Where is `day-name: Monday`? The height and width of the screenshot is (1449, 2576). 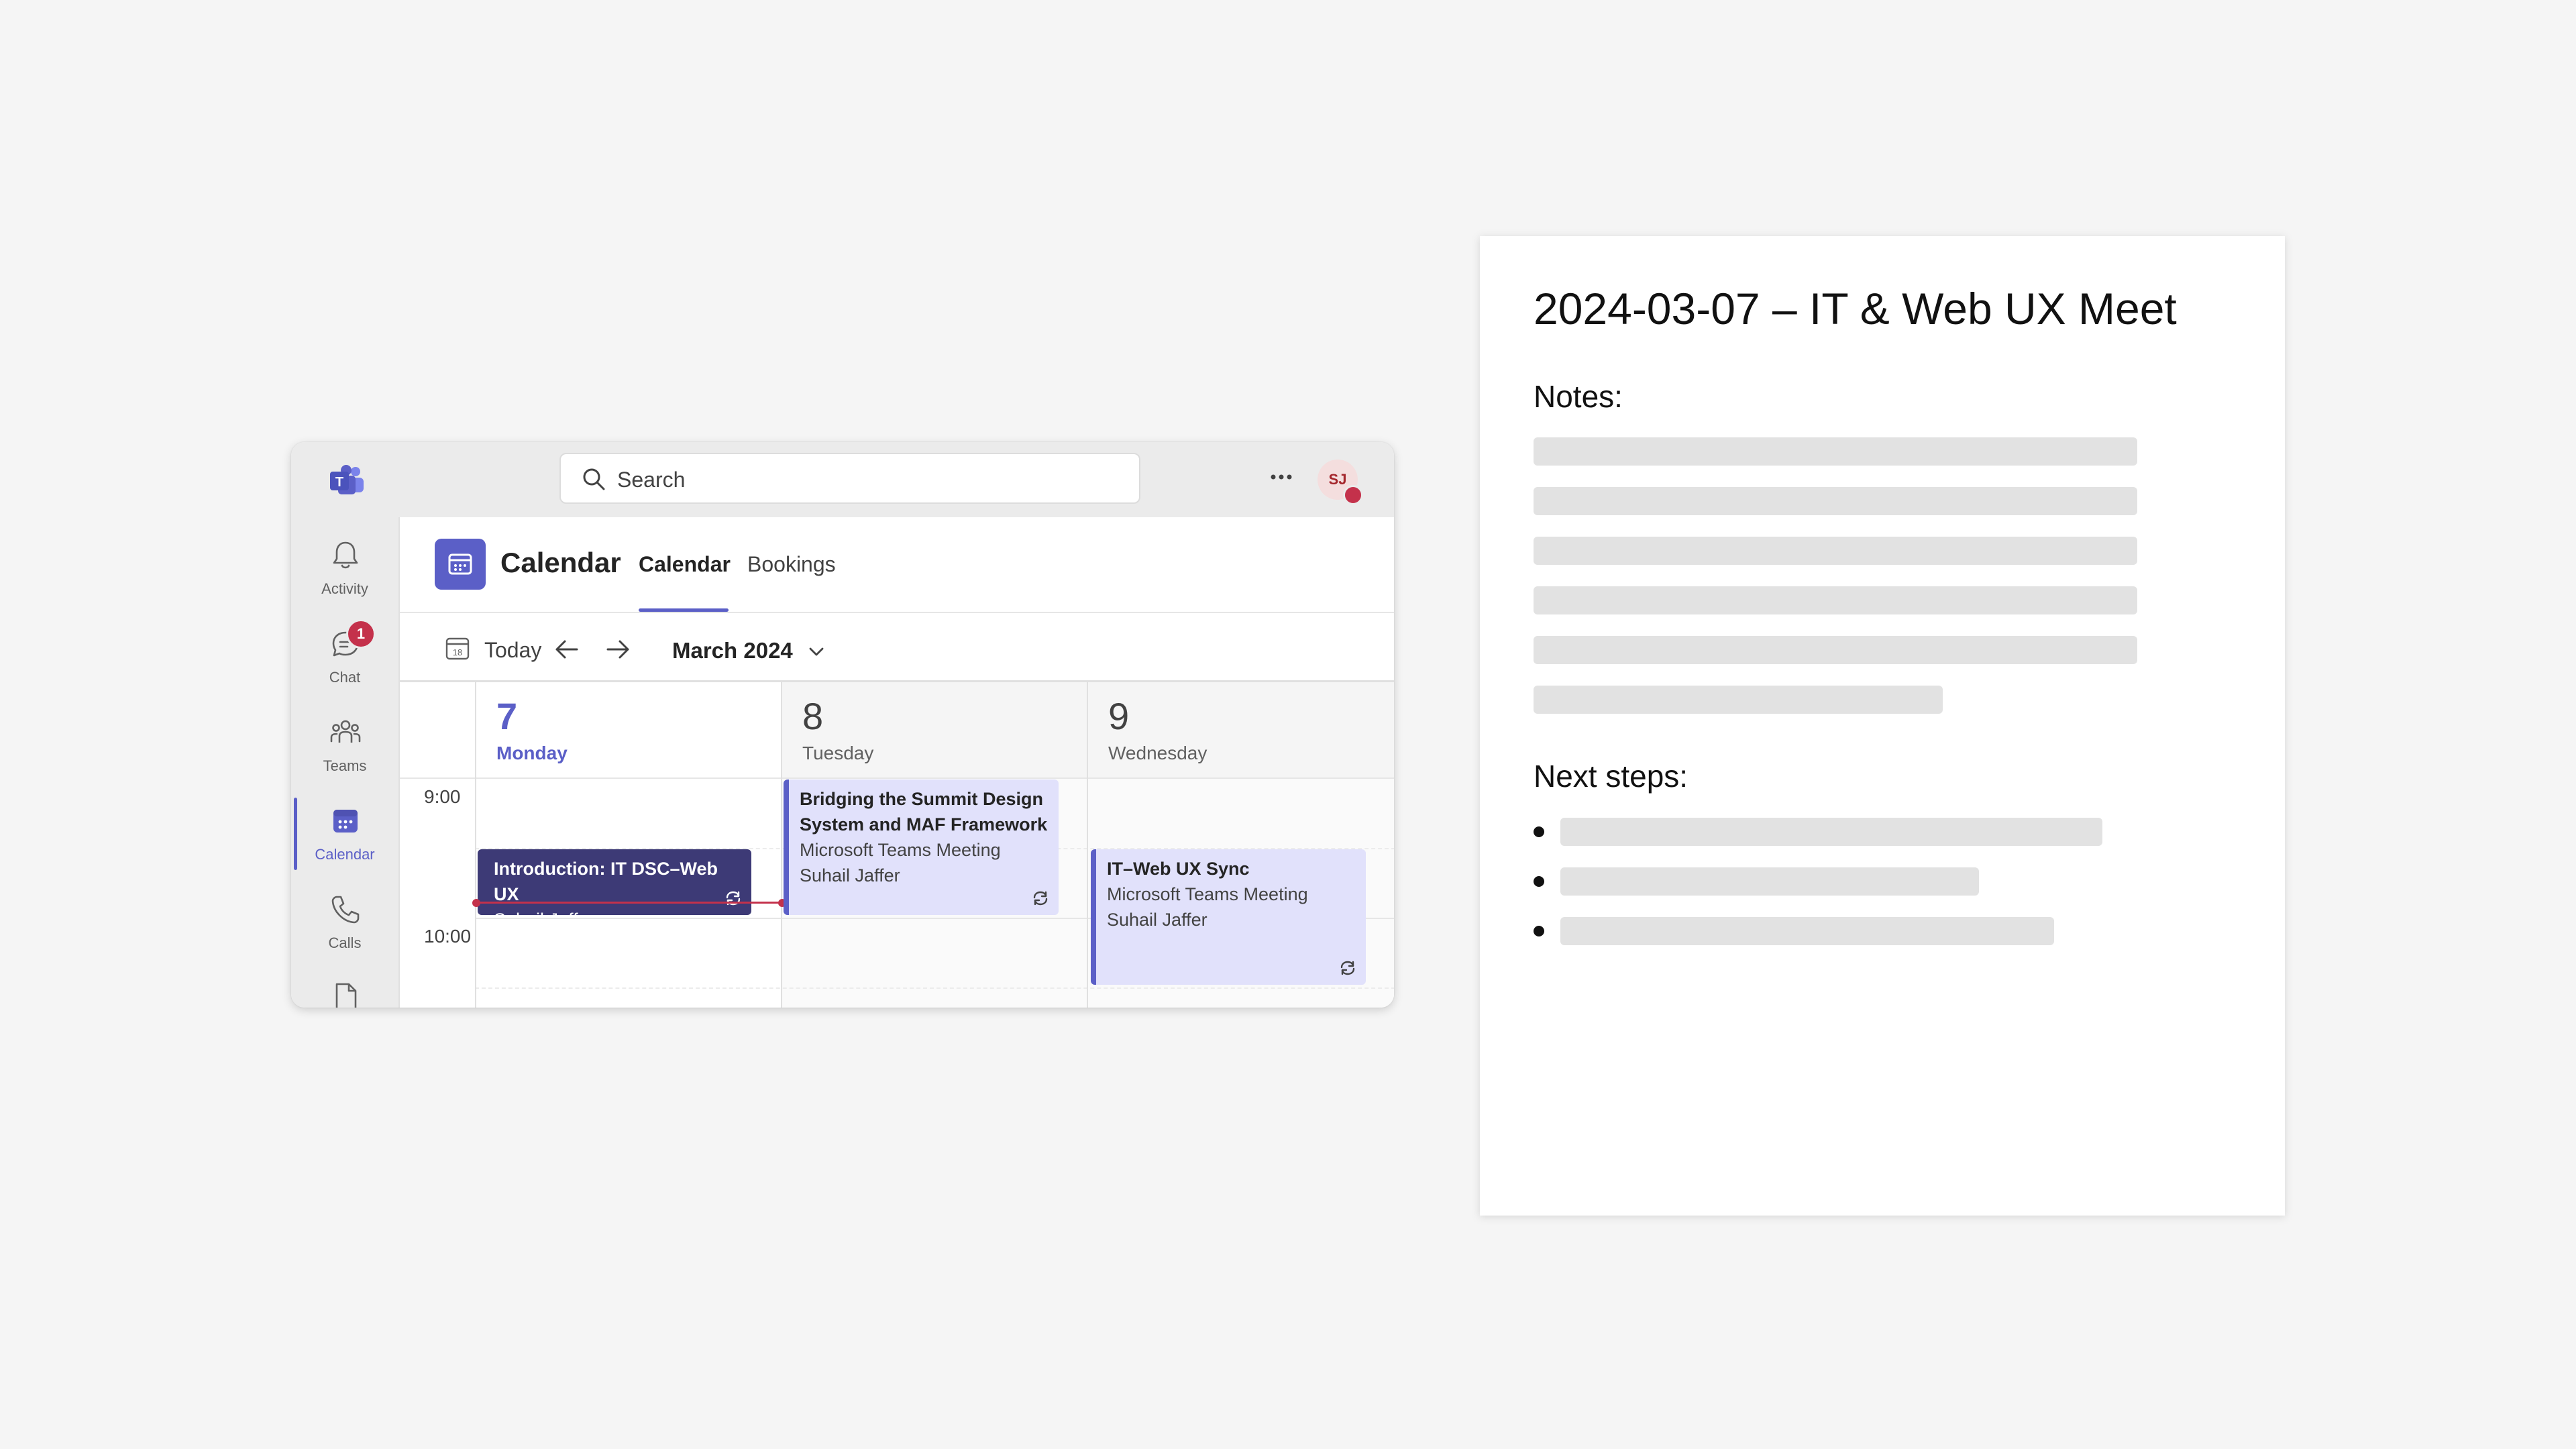 day-name: Monday is located at coordinates (532, 753).